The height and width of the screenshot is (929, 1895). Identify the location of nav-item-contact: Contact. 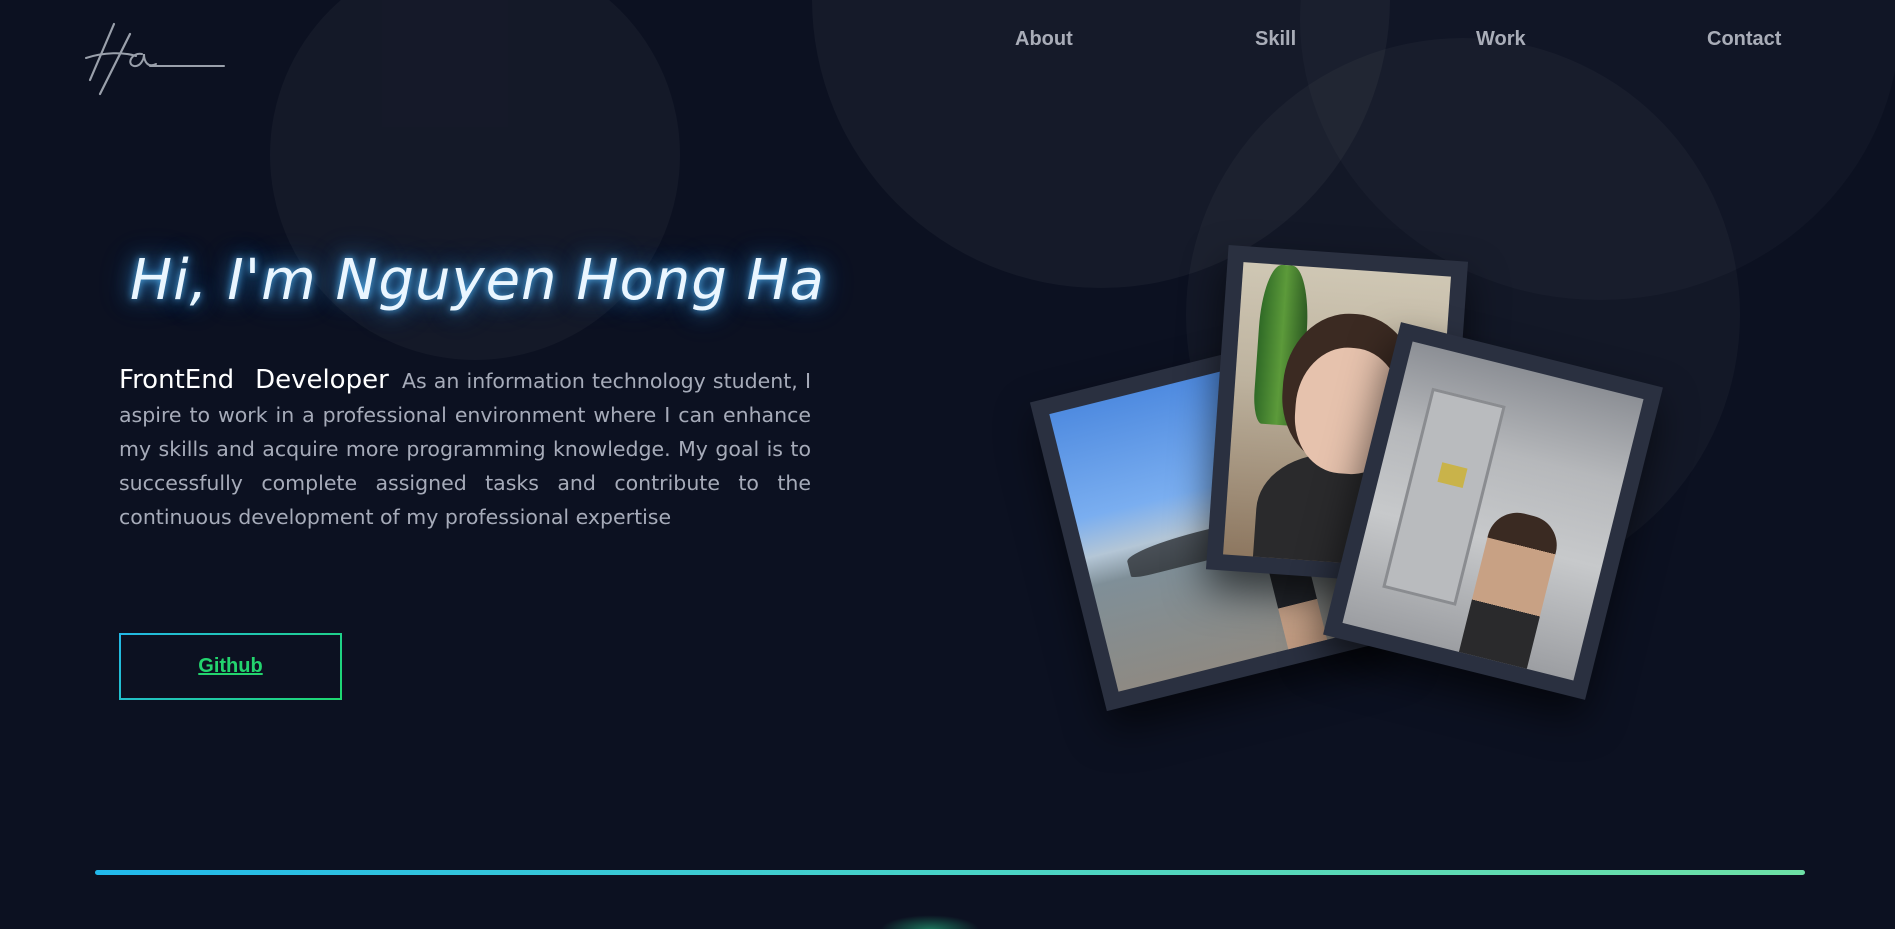
(1744, 39).